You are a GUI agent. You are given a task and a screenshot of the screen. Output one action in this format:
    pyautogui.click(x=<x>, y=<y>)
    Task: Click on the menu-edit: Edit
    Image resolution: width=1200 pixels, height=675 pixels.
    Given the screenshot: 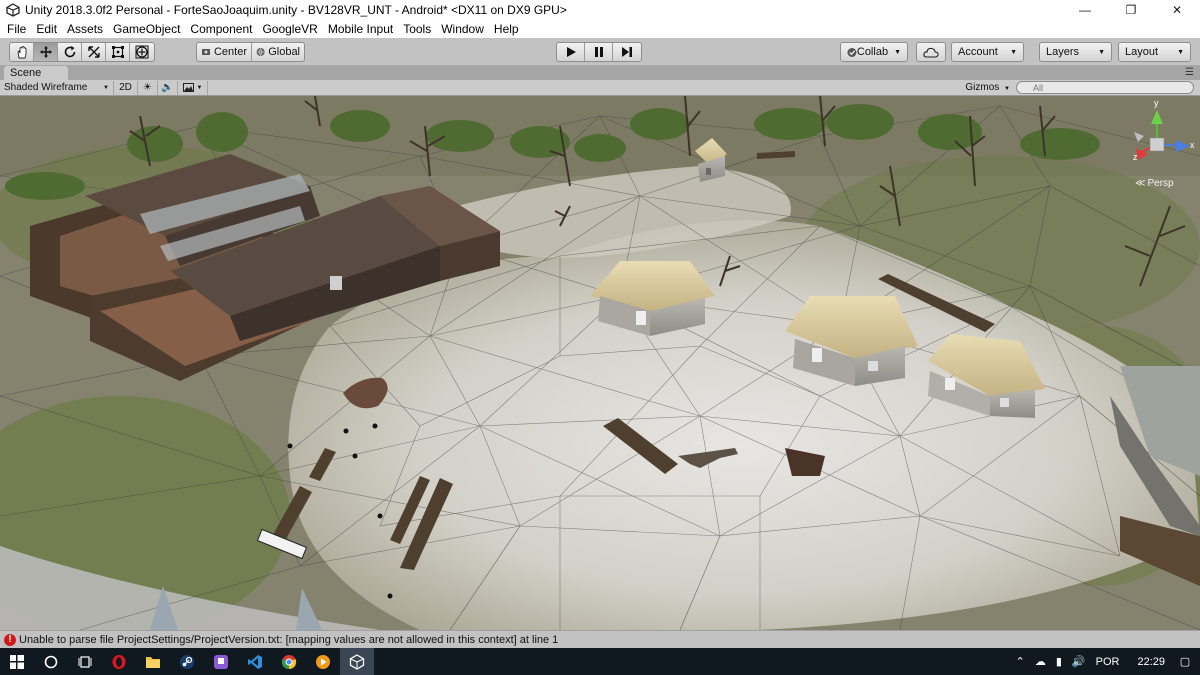 What is the action you would take?
    pyautogui.click(x=46, y=29)
    